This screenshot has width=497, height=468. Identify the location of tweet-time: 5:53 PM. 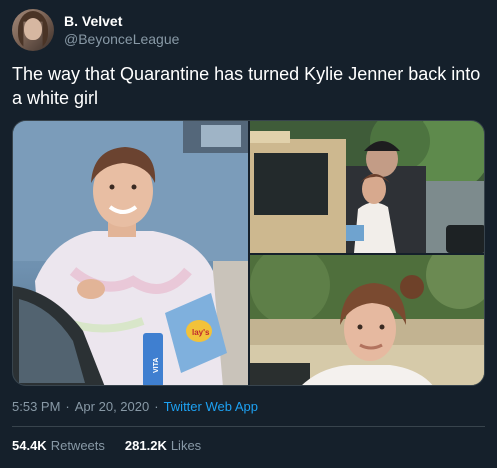
(36, 407).